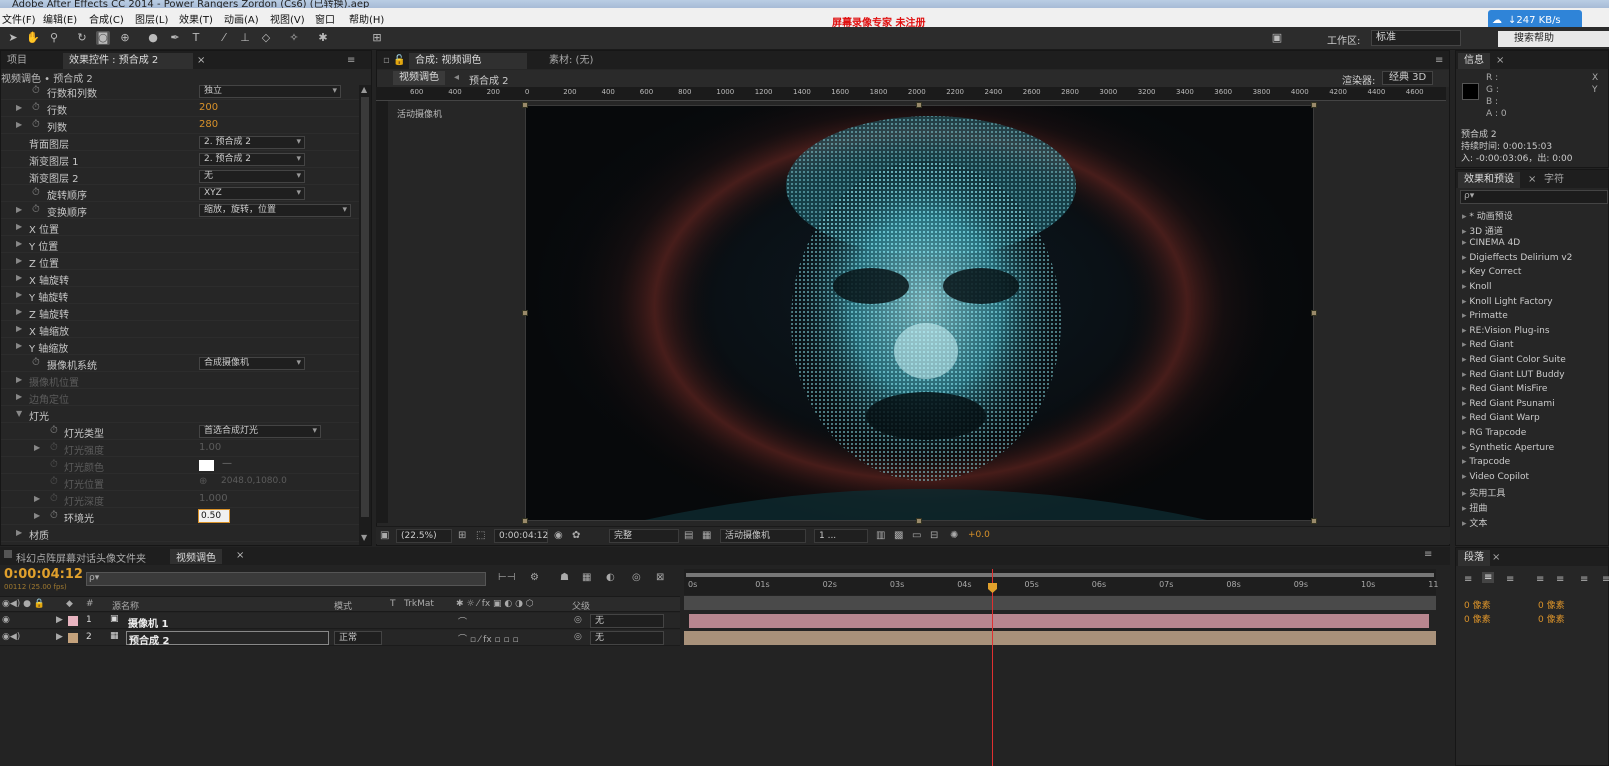  Describe the element at coordinates (916, 535) in the screenshot. I see `timeline-icon: ▭` at that location.